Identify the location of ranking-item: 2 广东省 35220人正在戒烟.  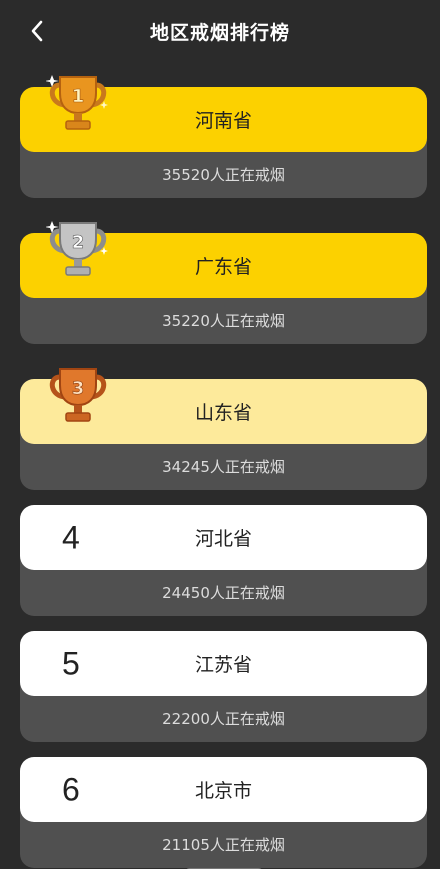
(223, 282).